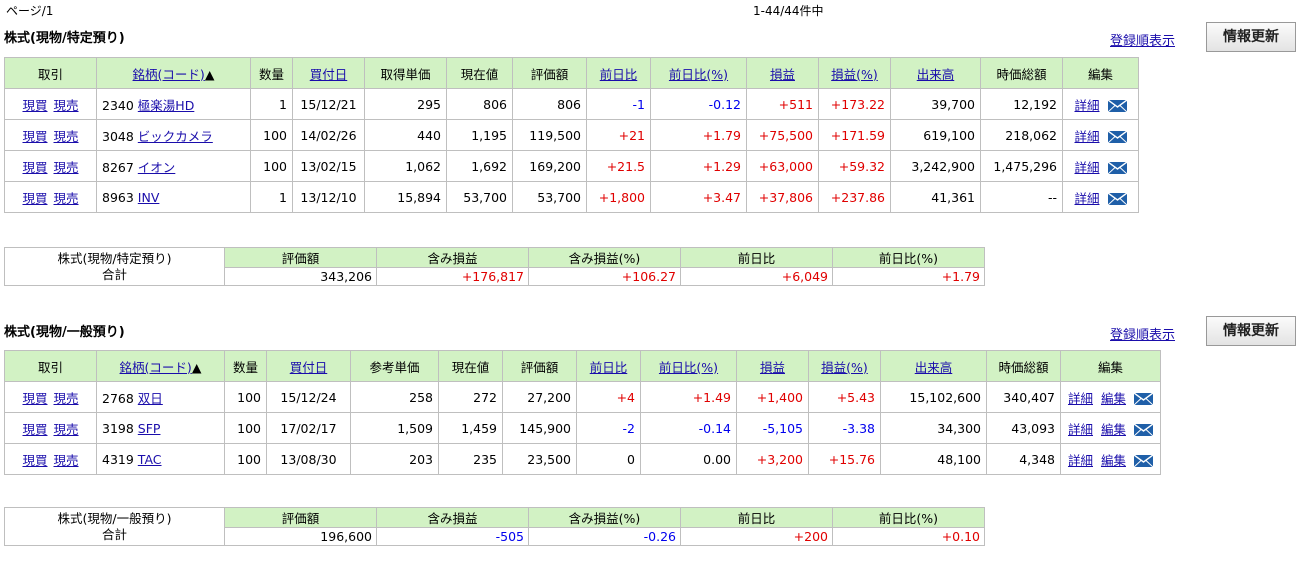 The image size is (1300, 566). What do you see at coordinates (149, 428) in the screenshot?
I see `stock-name-link: SFP` at bounding box center [149, 428].